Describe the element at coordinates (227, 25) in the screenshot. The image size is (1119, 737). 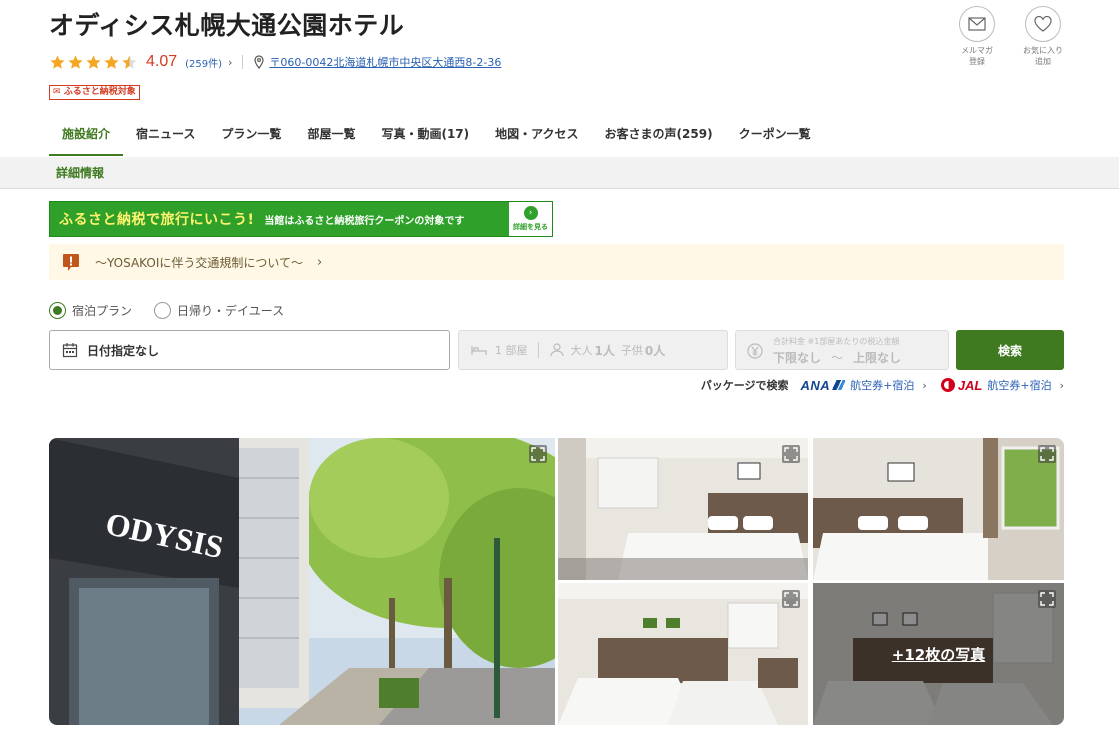
I see `hotel-name: オディシス札幌大通公園ホテル` at that location.